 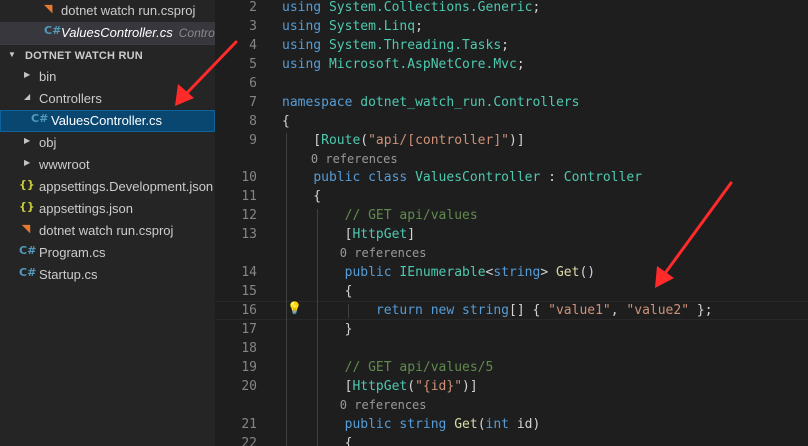 What do you see at coordinates (253, 7) in the screenshot?
I see `line-number: 2` at bounding box center [253, 7].